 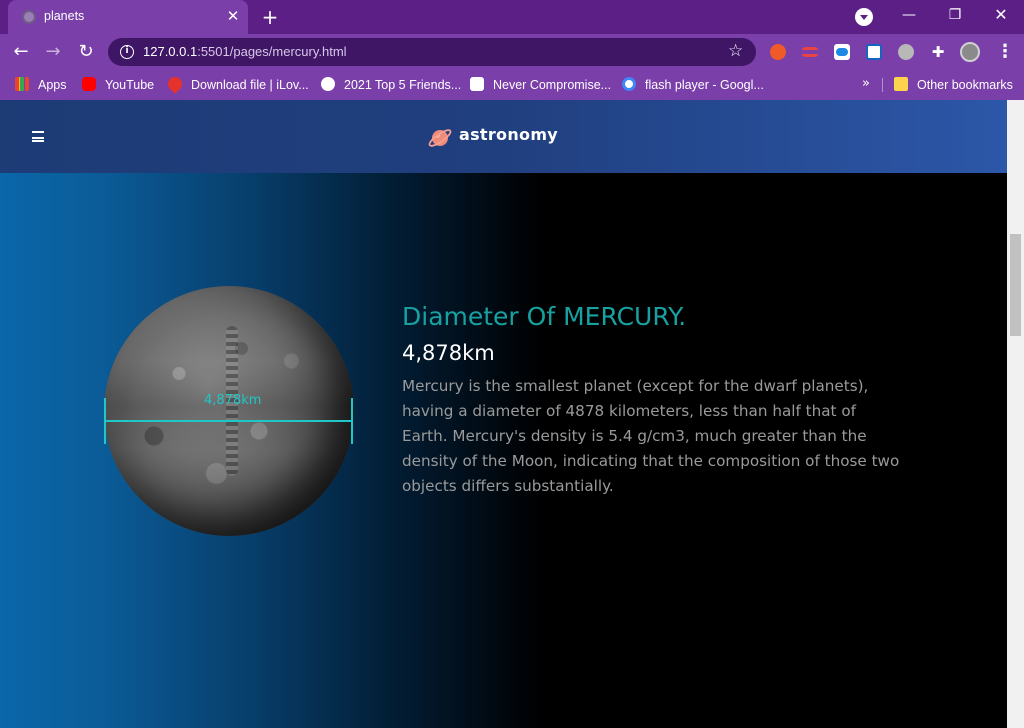 I want to click on info-icon: i, so click(x=127, y=52).